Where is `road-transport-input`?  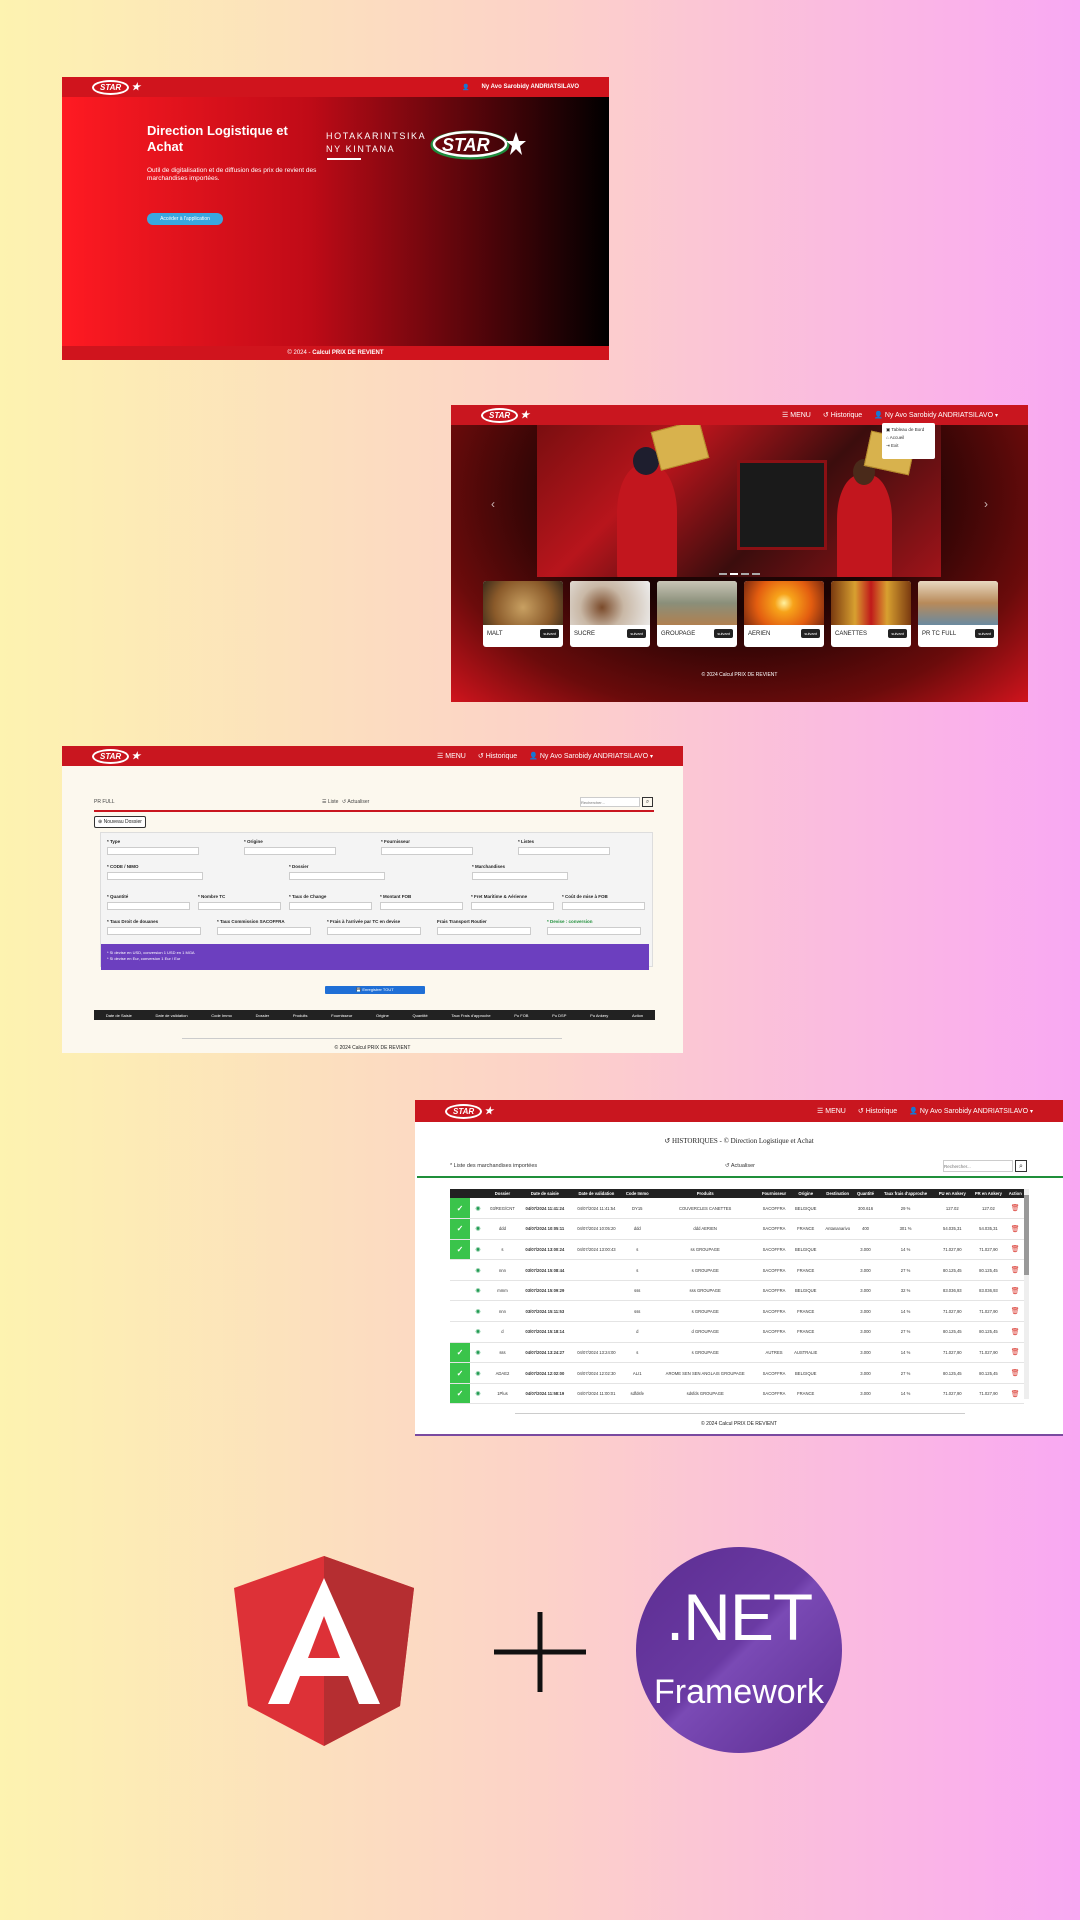 road-transport-input is located at coordinates (484, 931).